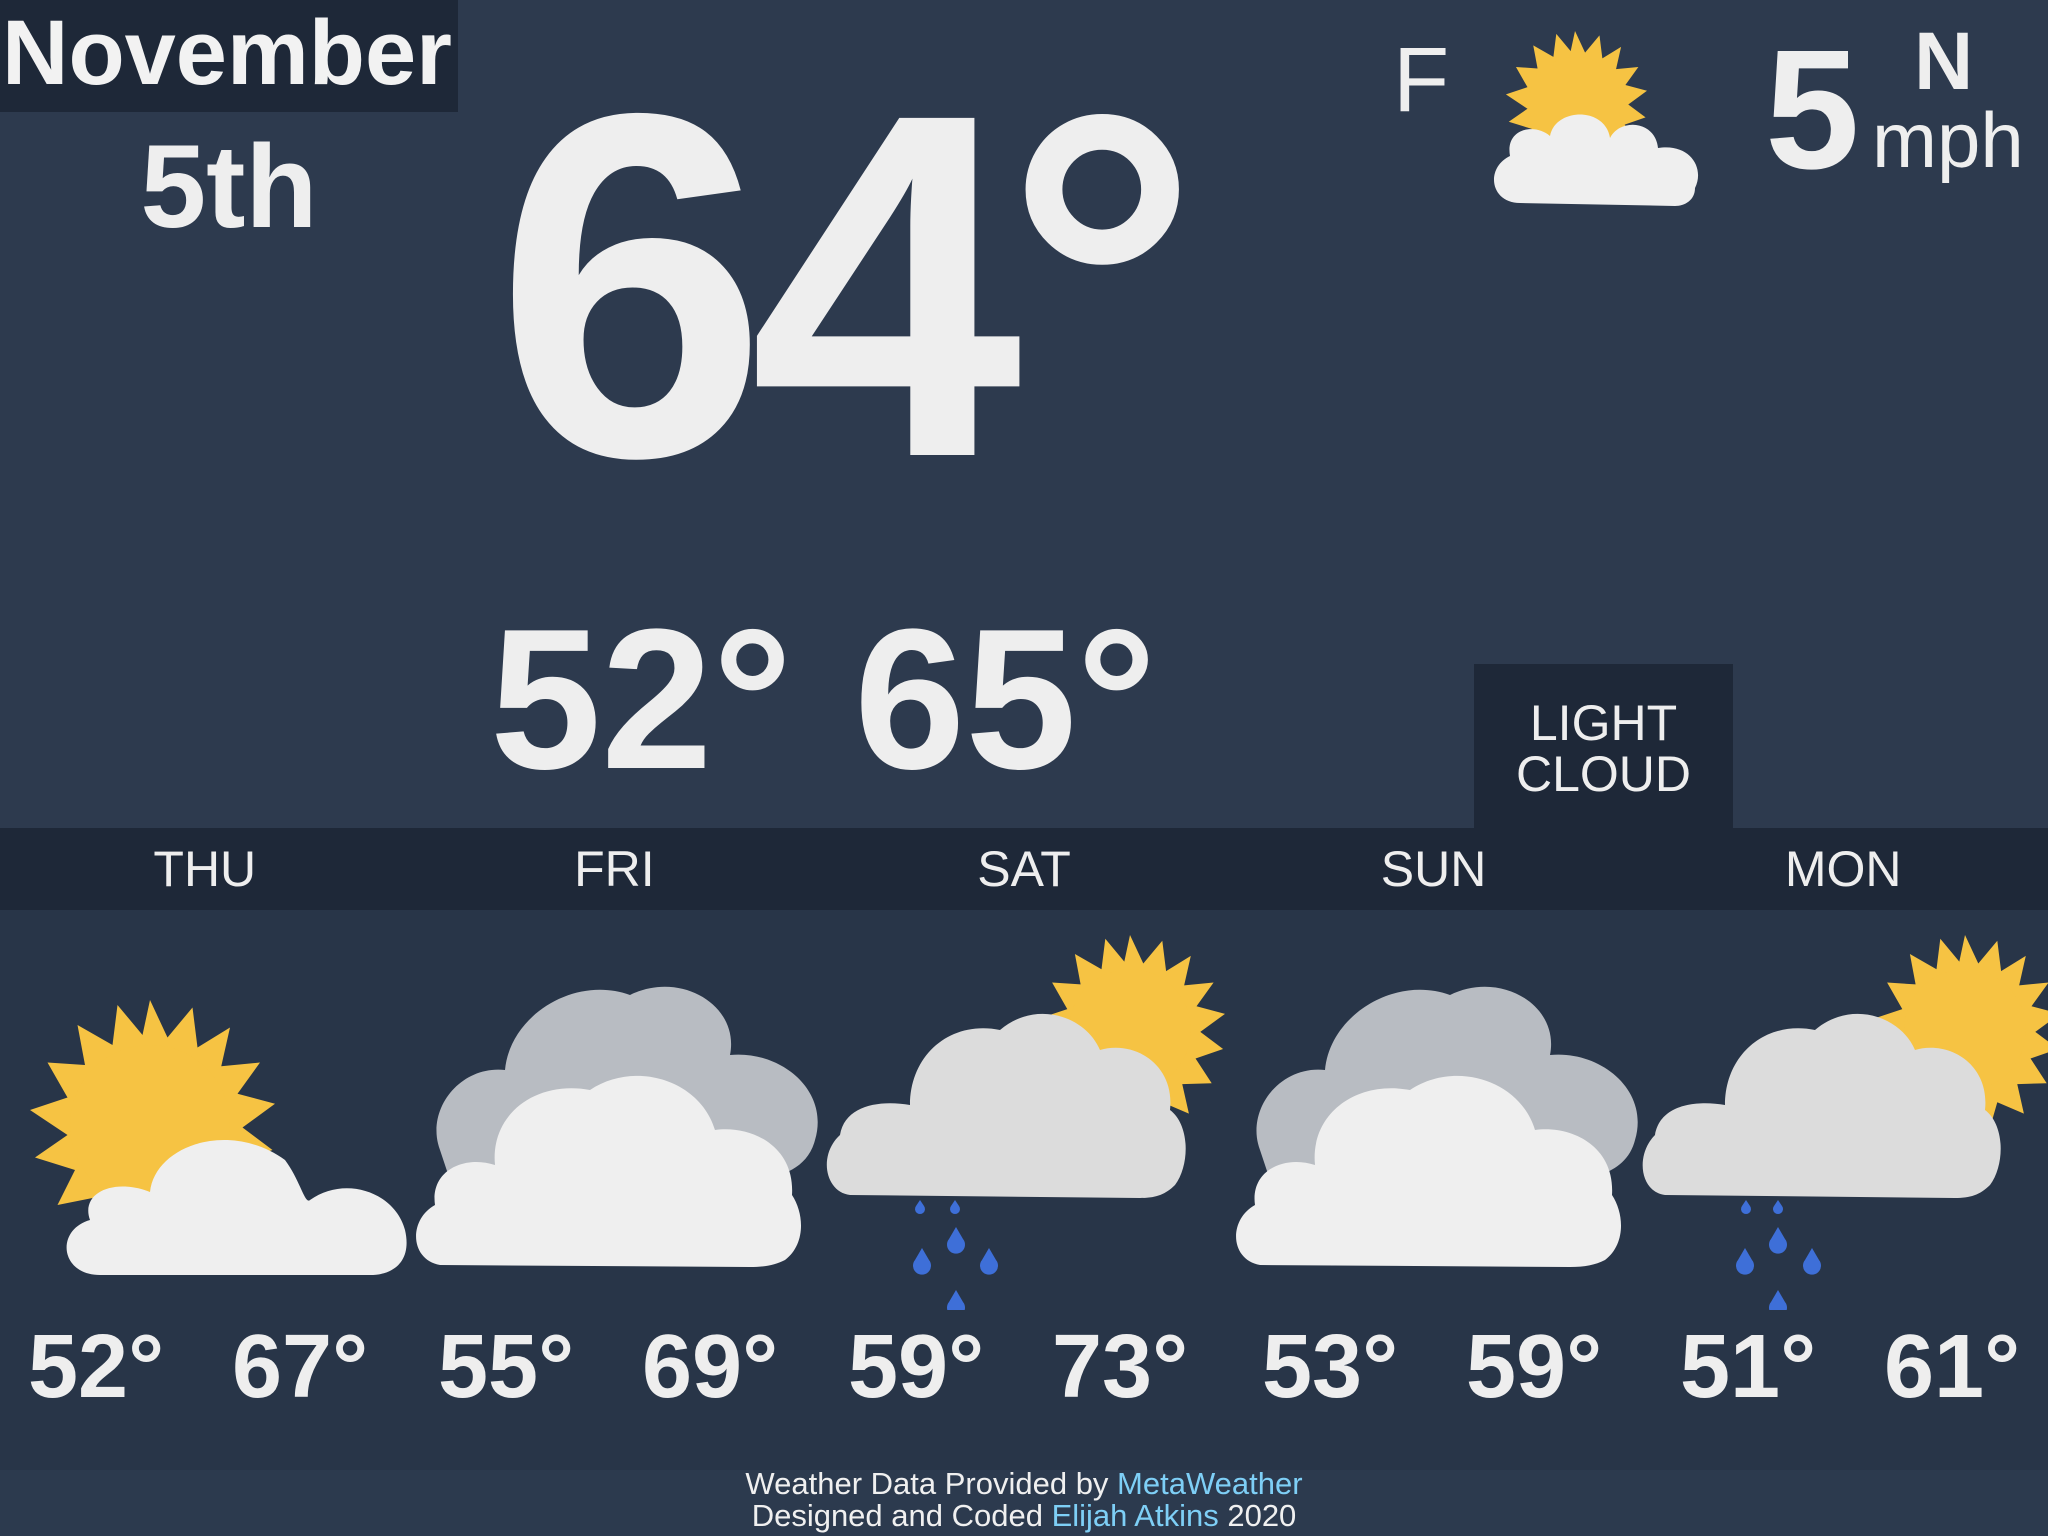  Describe the element at coordinates (300, 1367) in the screenshot. I see `forecast-high: 67°` at that location.